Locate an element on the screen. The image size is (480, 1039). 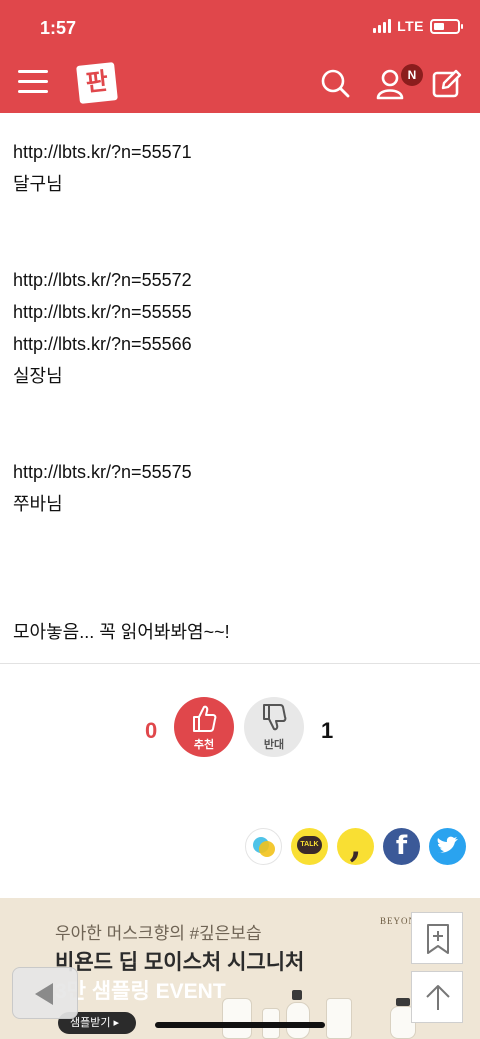
menu-icon is located at coordinates (33, 83).